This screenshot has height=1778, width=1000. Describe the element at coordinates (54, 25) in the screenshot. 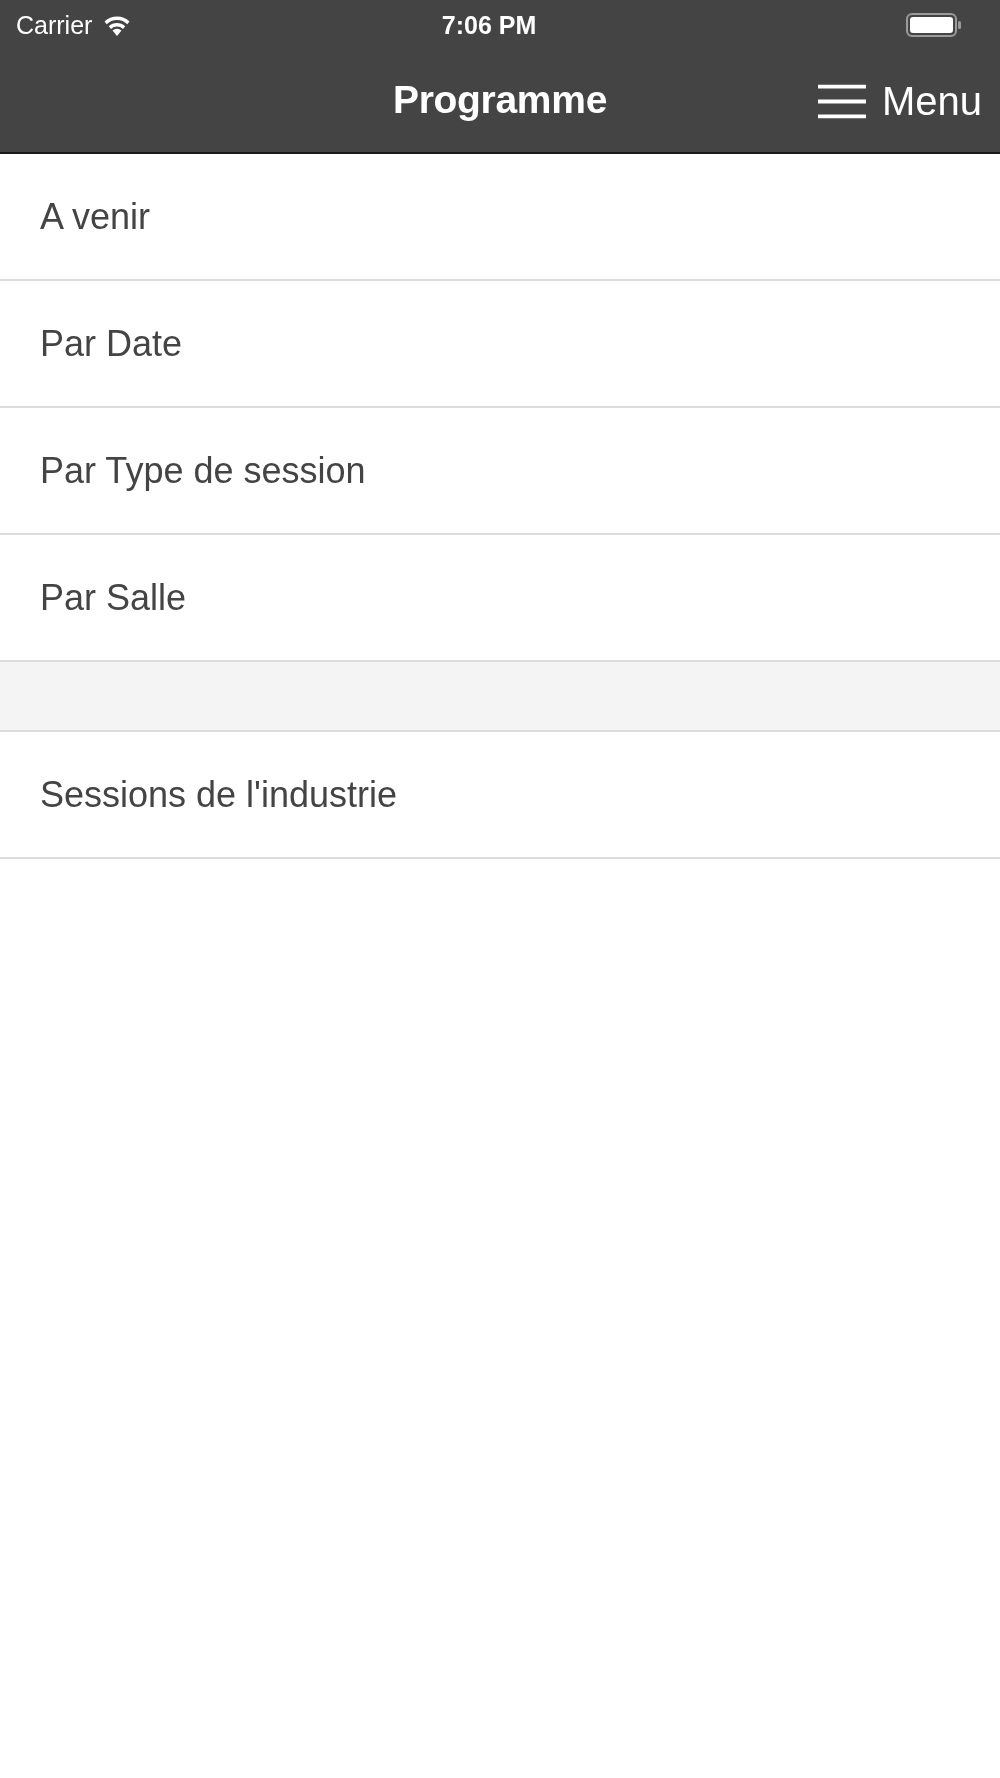

I see `carrier-label: Carrier` at that location.